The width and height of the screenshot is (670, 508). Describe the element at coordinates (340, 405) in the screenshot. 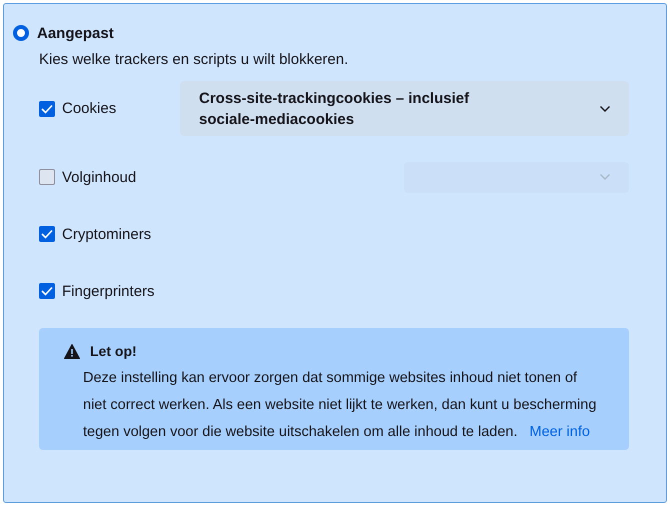

I see `warning-text: Deze instelling kan ervoor zorgen dat sommige websites inhoud niet tonen of niet correct werken. Als een website niet lijkt te werken, dan kunt u bescherming tegen volgen voor die website uitschakelen om alle inhoud te laden. Meer info` at that location.